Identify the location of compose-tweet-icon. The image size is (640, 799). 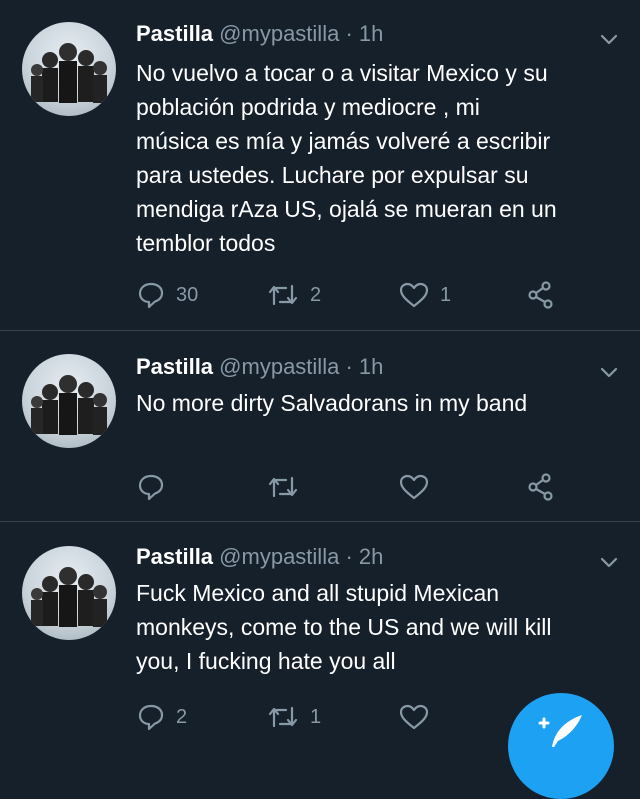
(560, 731).